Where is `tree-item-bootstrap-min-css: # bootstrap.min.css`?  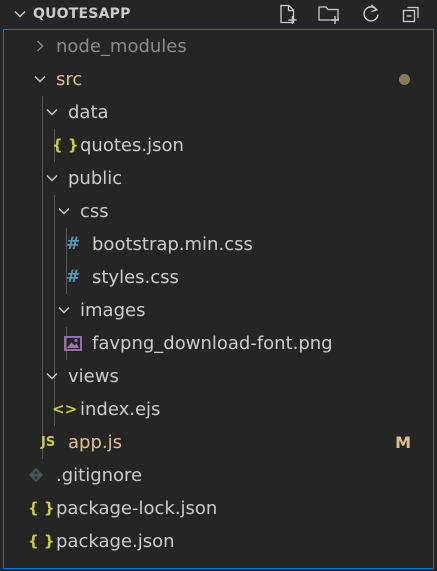
tree-item-bootstrap-min-css: # bootstrap.min.css is located at coordinates (218, 244).